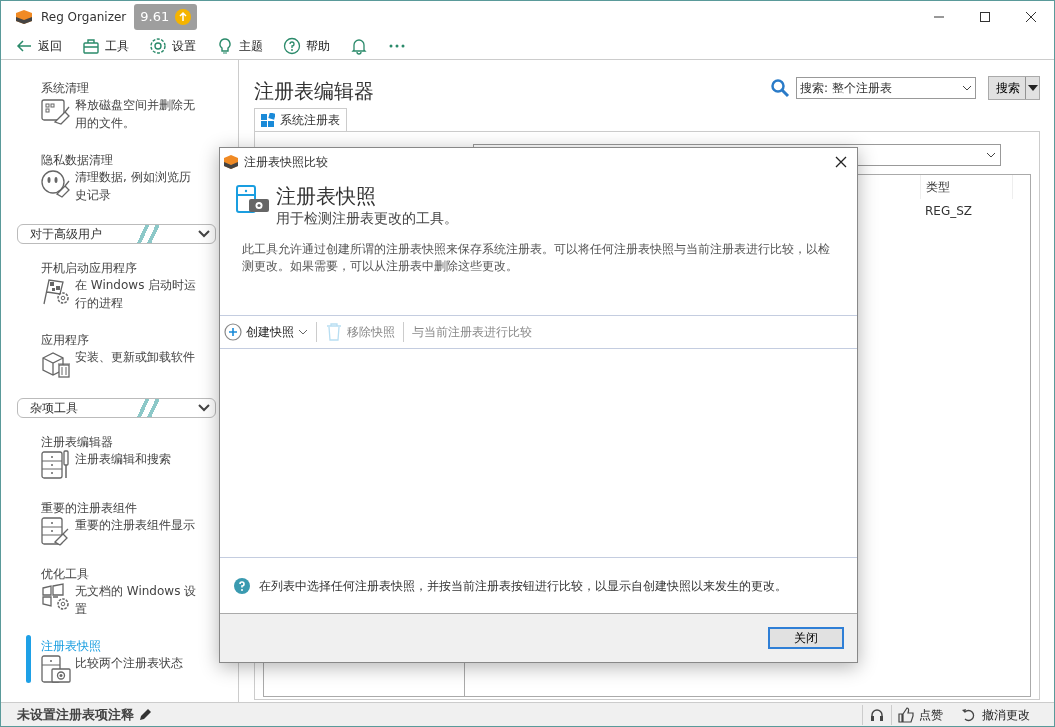  I want to click on checkered-flag-gear-icon, so click(56, 291).